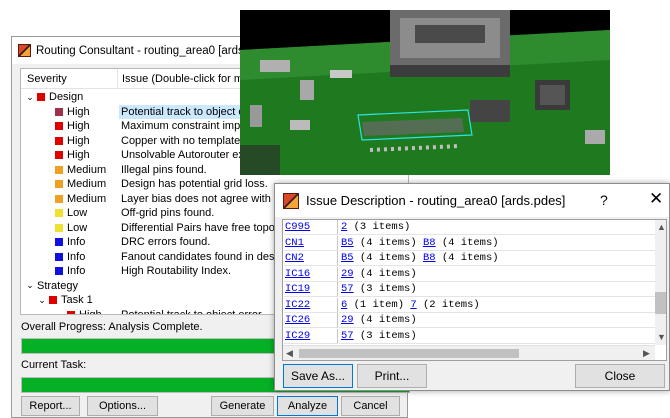  Describe the element at coordinates (497, 274) in the screenshot. I see `pins-cell: 29 (4 items)` at that location.